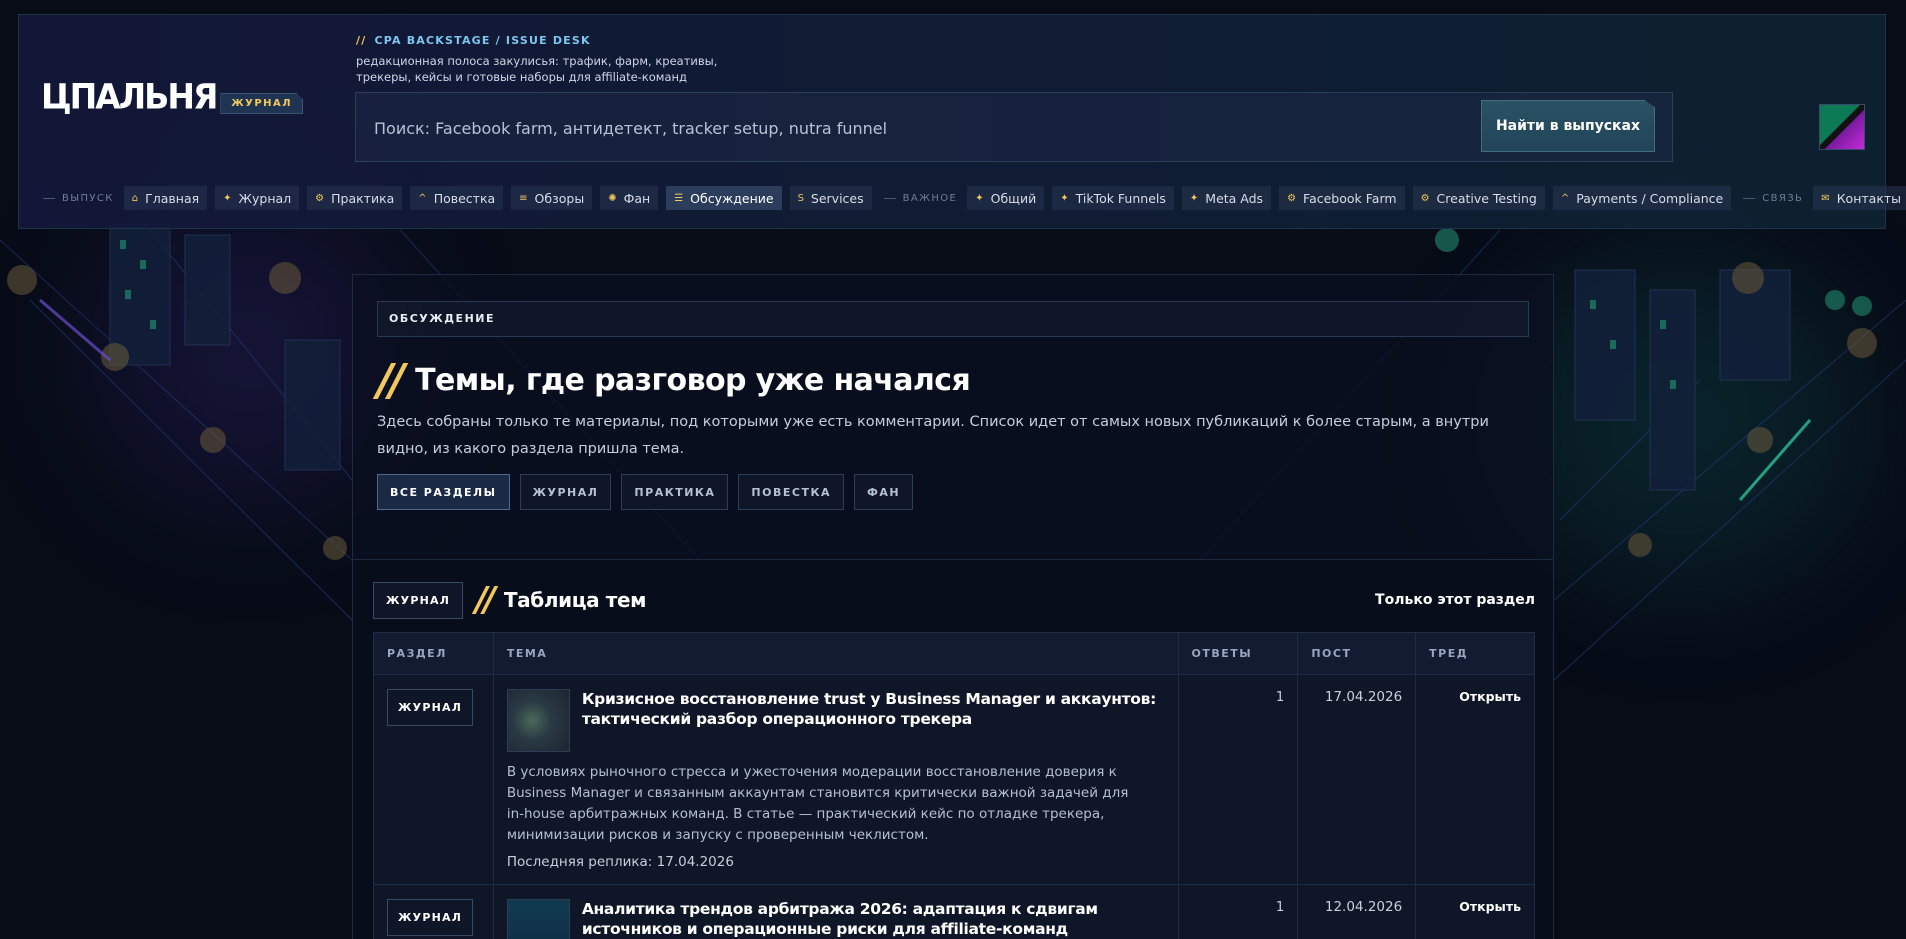 Image resolution: width=1906 pixels, height=939 pixels. Describe the element at coordinates (883, 492) in the screenshot. I see `filter-fun: ФАН` at that location.